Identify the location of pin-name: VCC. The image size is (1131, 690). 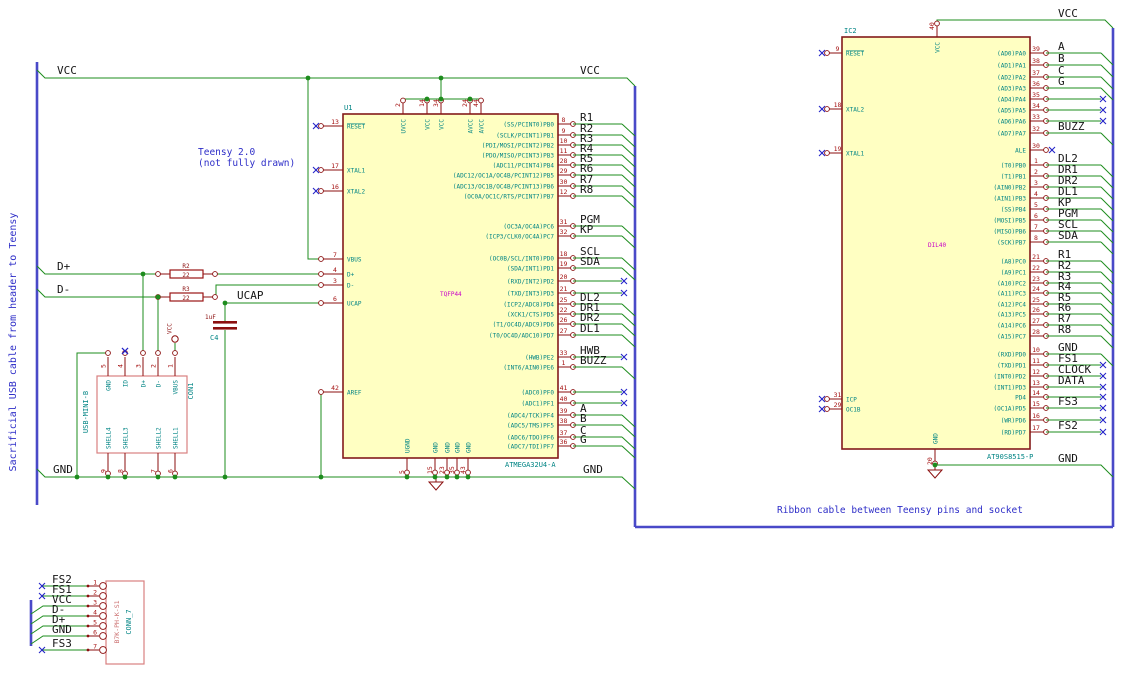
(938, 47).